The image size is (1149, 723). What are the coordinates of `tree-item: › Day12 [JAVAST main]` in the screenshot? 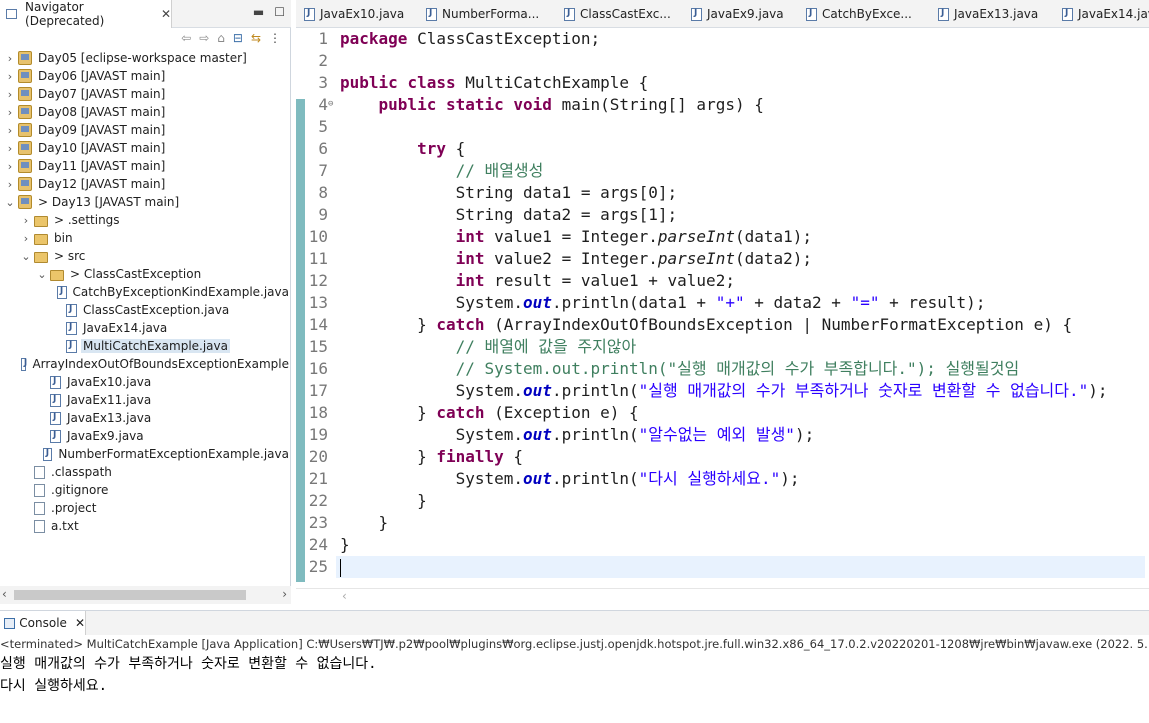 It's located at (145, 184).